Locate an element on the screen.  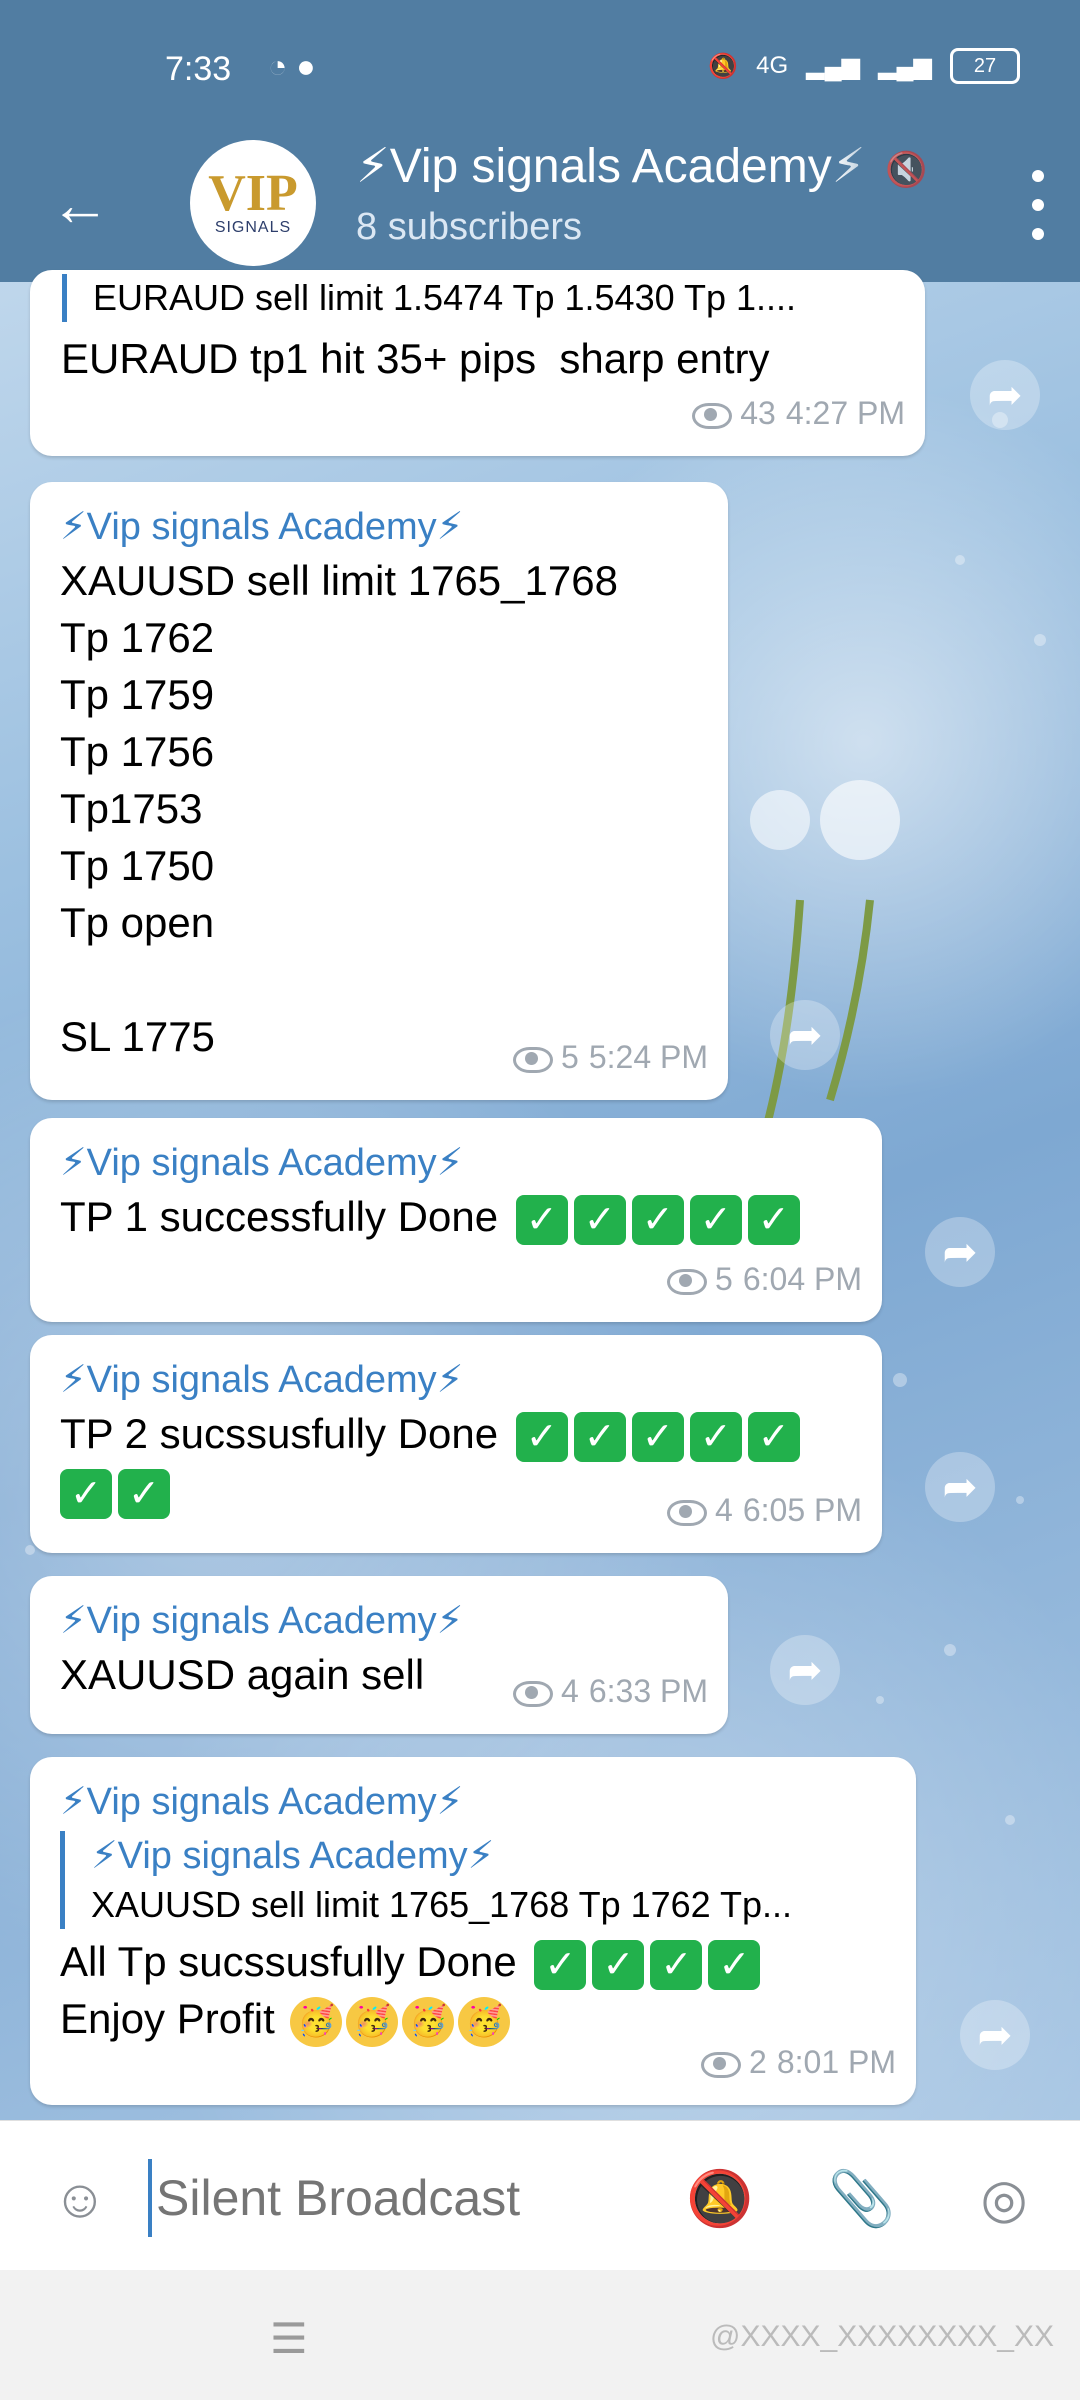
silent-bell-icon: 🔕 is located at coordinates (720, 2199).